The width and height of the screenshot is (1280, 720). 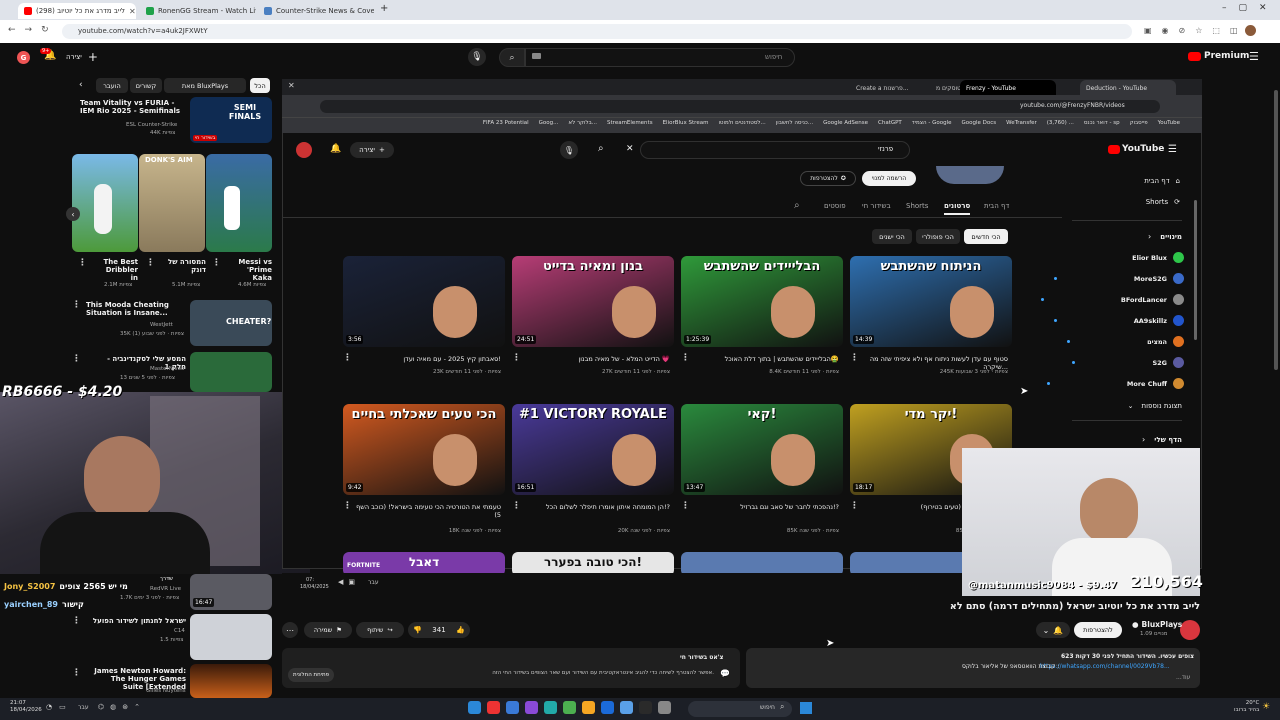 I want to click on inner-create-button: יצירה +, so click(x=372, y=150).